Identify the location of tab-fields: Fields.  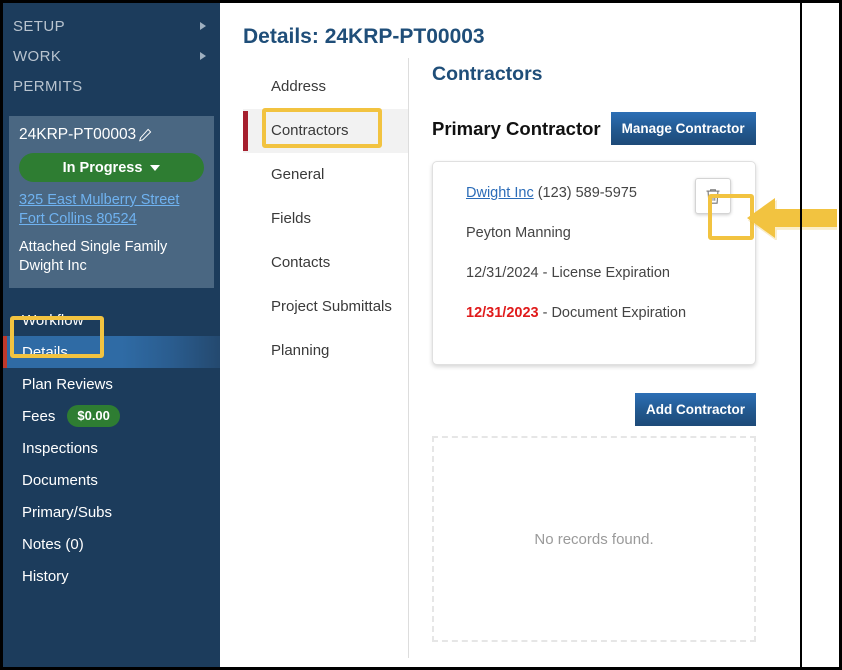
(325, 219).